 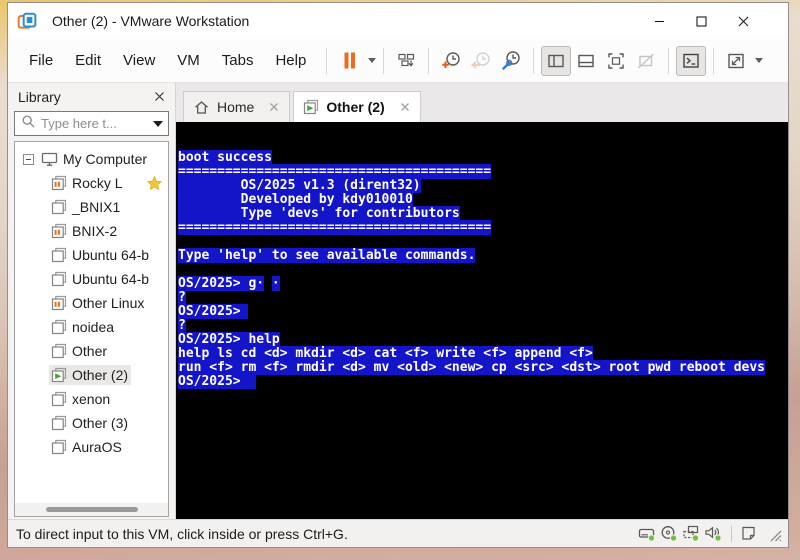 I want to click on menu-tabs: Tabs, so click(x=238, y=60).